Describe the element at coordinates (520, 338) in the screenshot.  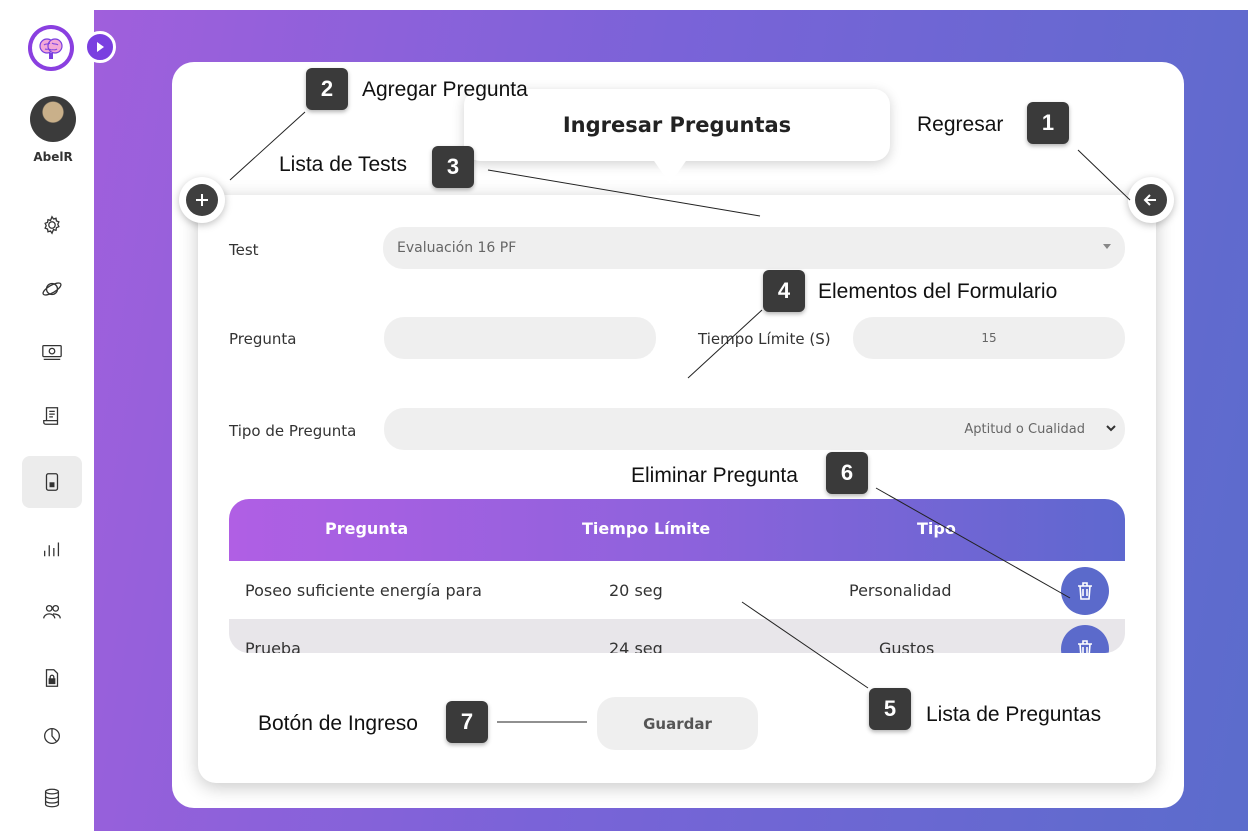
I see `pregunta-input` at that location.